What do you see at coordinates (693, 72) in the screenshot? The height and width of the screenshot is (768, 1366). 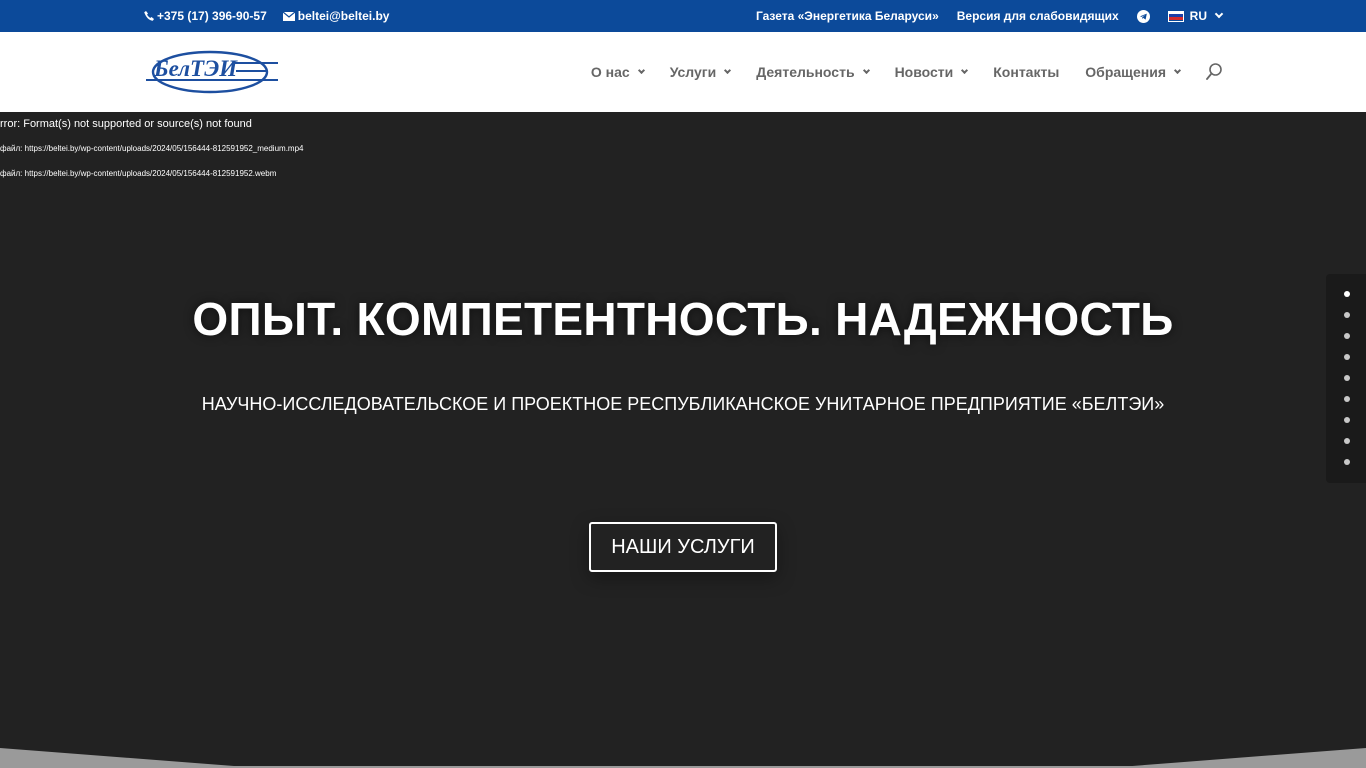 I see `nav-item-label: Услуги` at bounding box center [693, 72].